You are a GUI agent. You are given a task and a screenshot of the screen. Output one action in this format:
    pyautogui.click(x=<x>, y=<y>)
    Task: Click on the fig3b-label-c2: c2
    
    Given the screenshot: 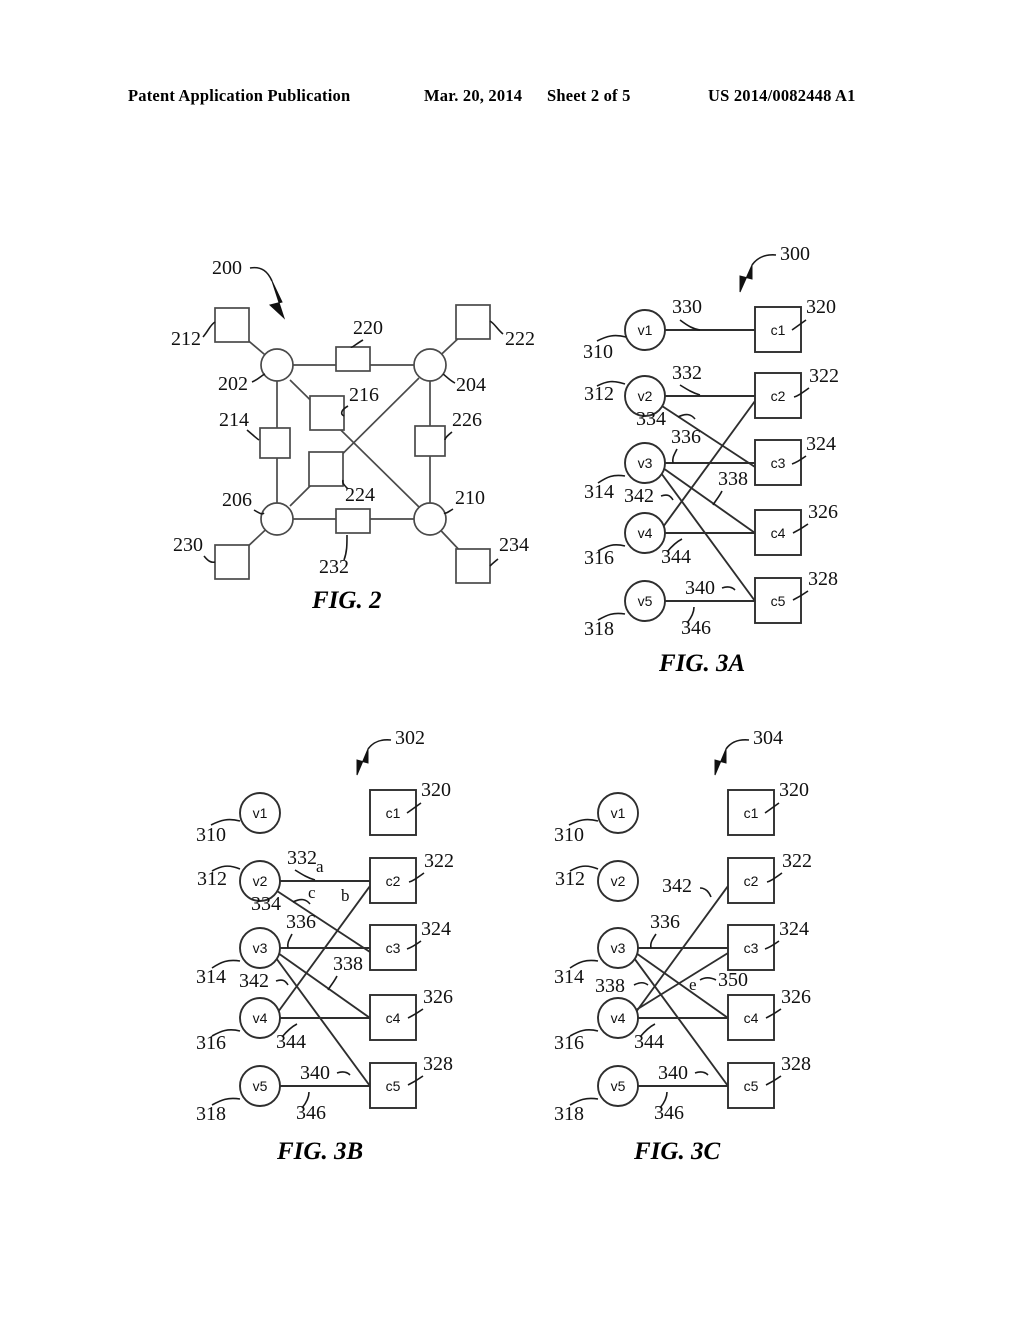 What is the action you would take?
    pyautogui.click(x=393, y=881)
    